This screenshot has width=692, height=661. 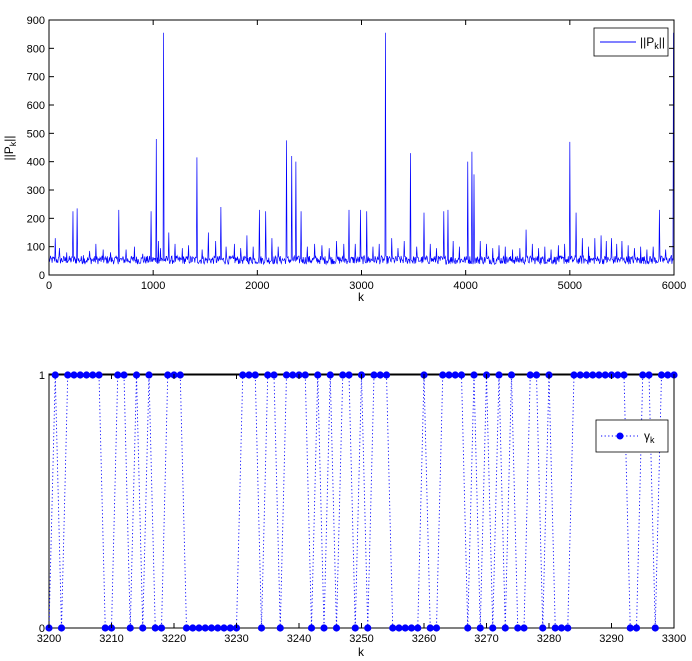 What do you see at coordinates (257, 286) in the screenshot?
I see `x-tick-label: 2000` at bounding box center [257, 286].